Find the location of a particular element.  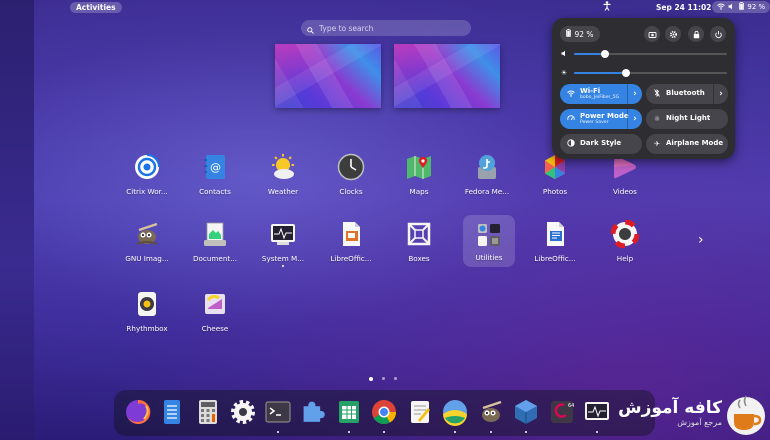

bluetooth-menu-arrow-icon: › is located at coordinates (720, 94).